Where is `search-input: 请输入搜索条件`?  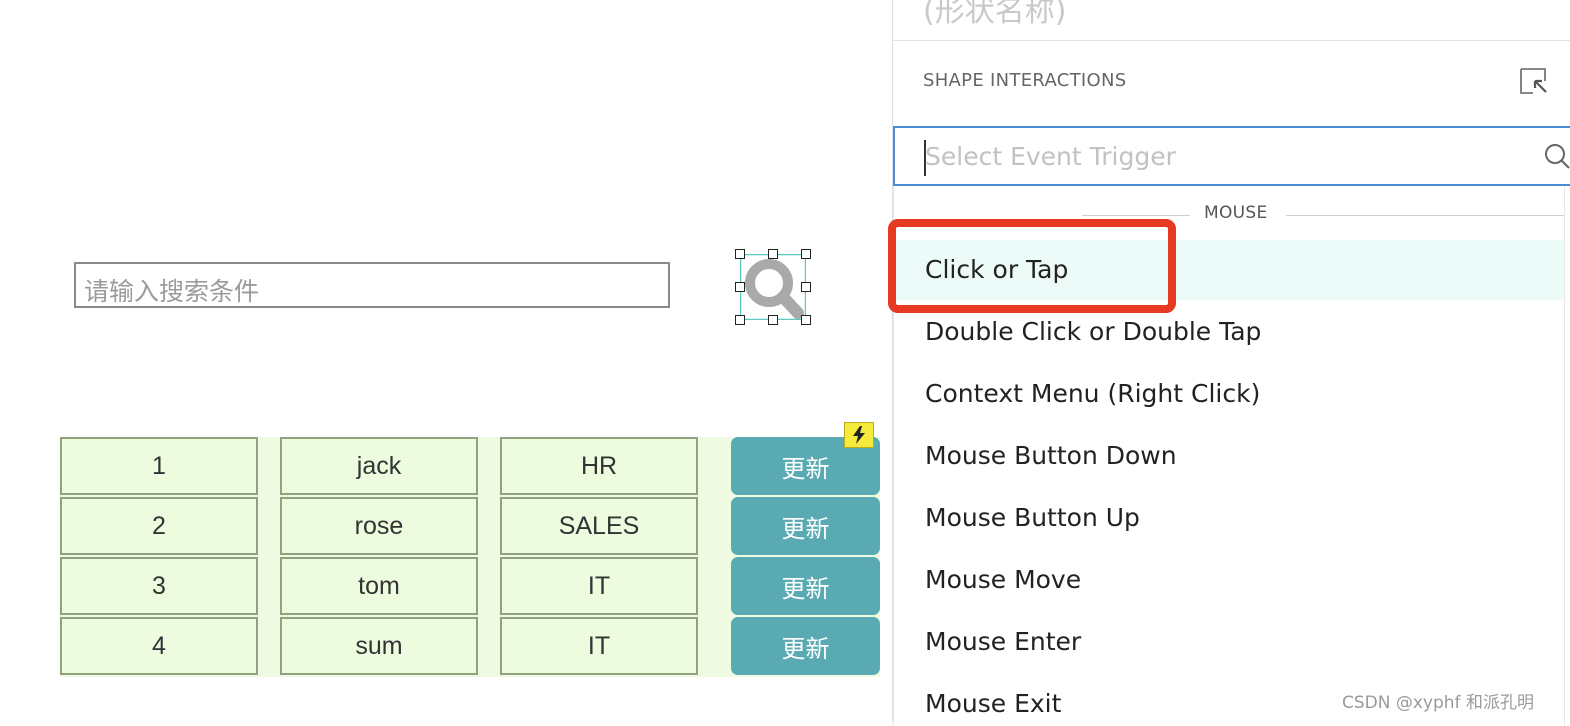
search-input: 请输入搜索条件 is located at coordinates (372, 285).